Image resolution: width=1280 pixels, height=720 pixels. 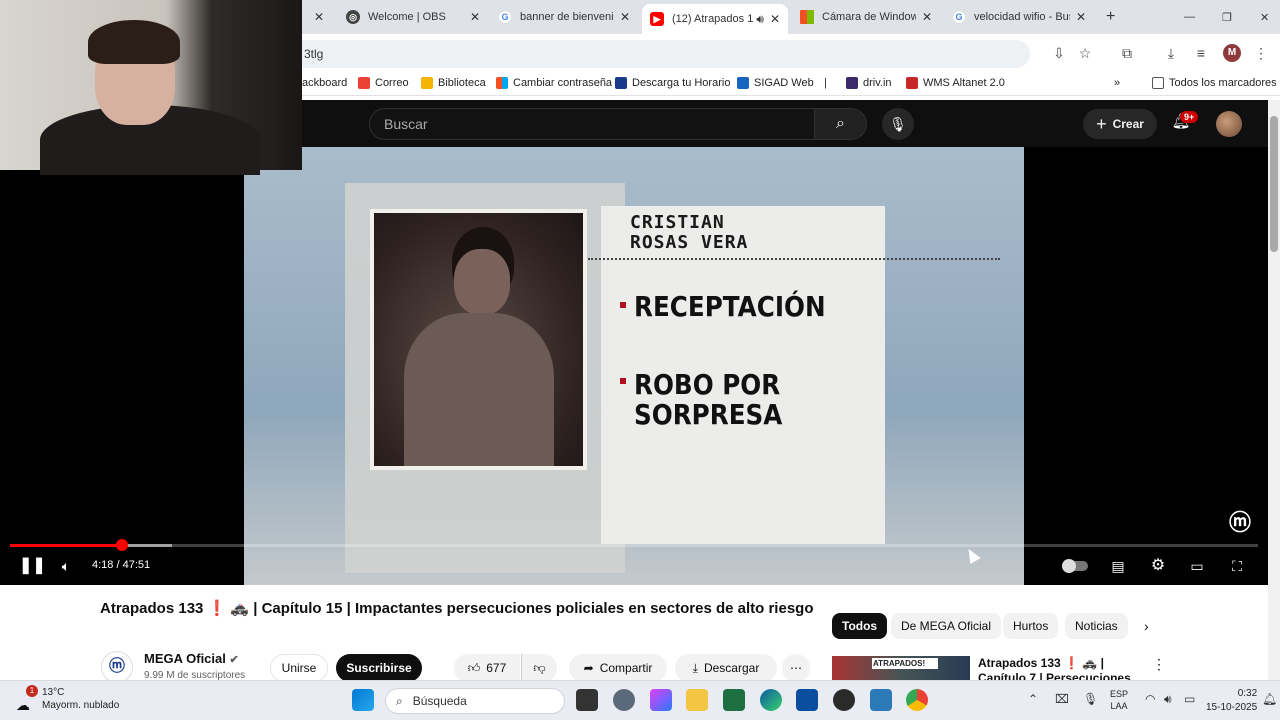 What do you see at coordinates (1186, 17) in the screenshot?
I see `minimize-icon: —` at bounding box center [1186, 17].